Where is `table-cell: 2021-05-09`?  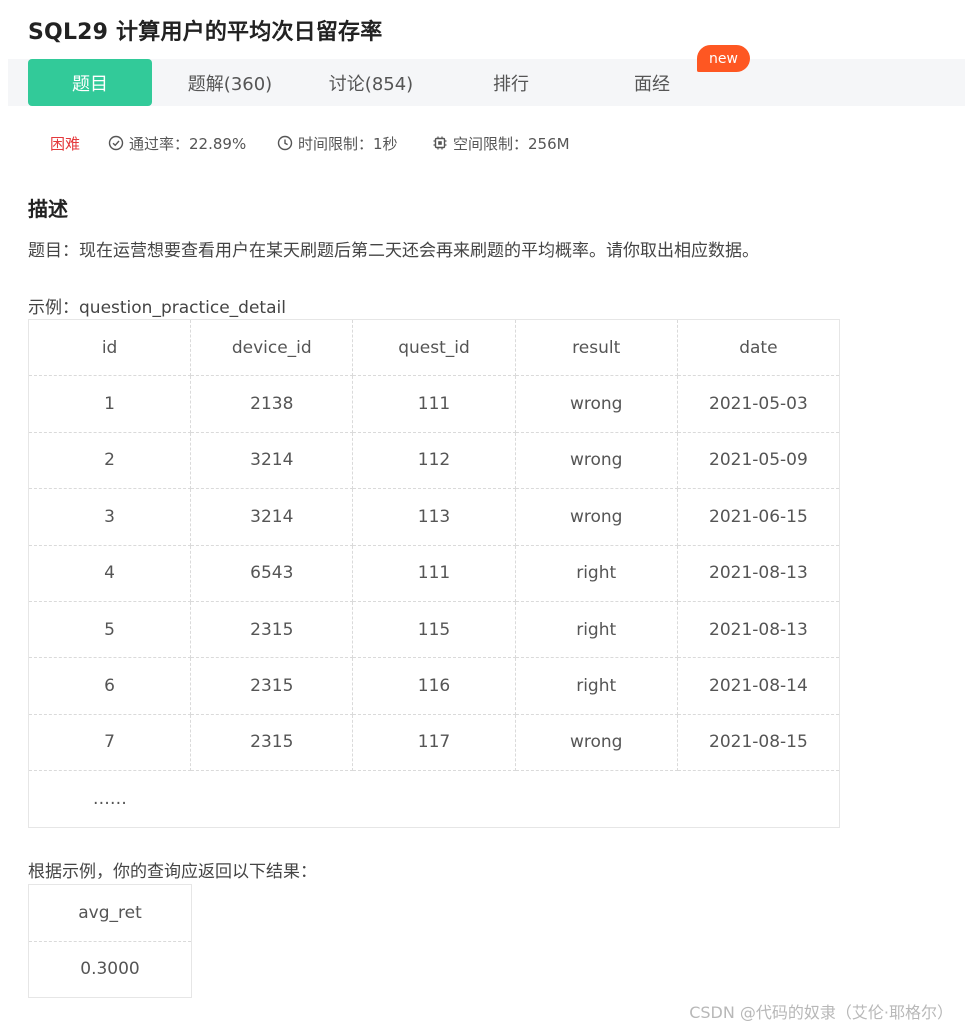
table-cell: 2021-05-09 is located at coordinates (758, 460).